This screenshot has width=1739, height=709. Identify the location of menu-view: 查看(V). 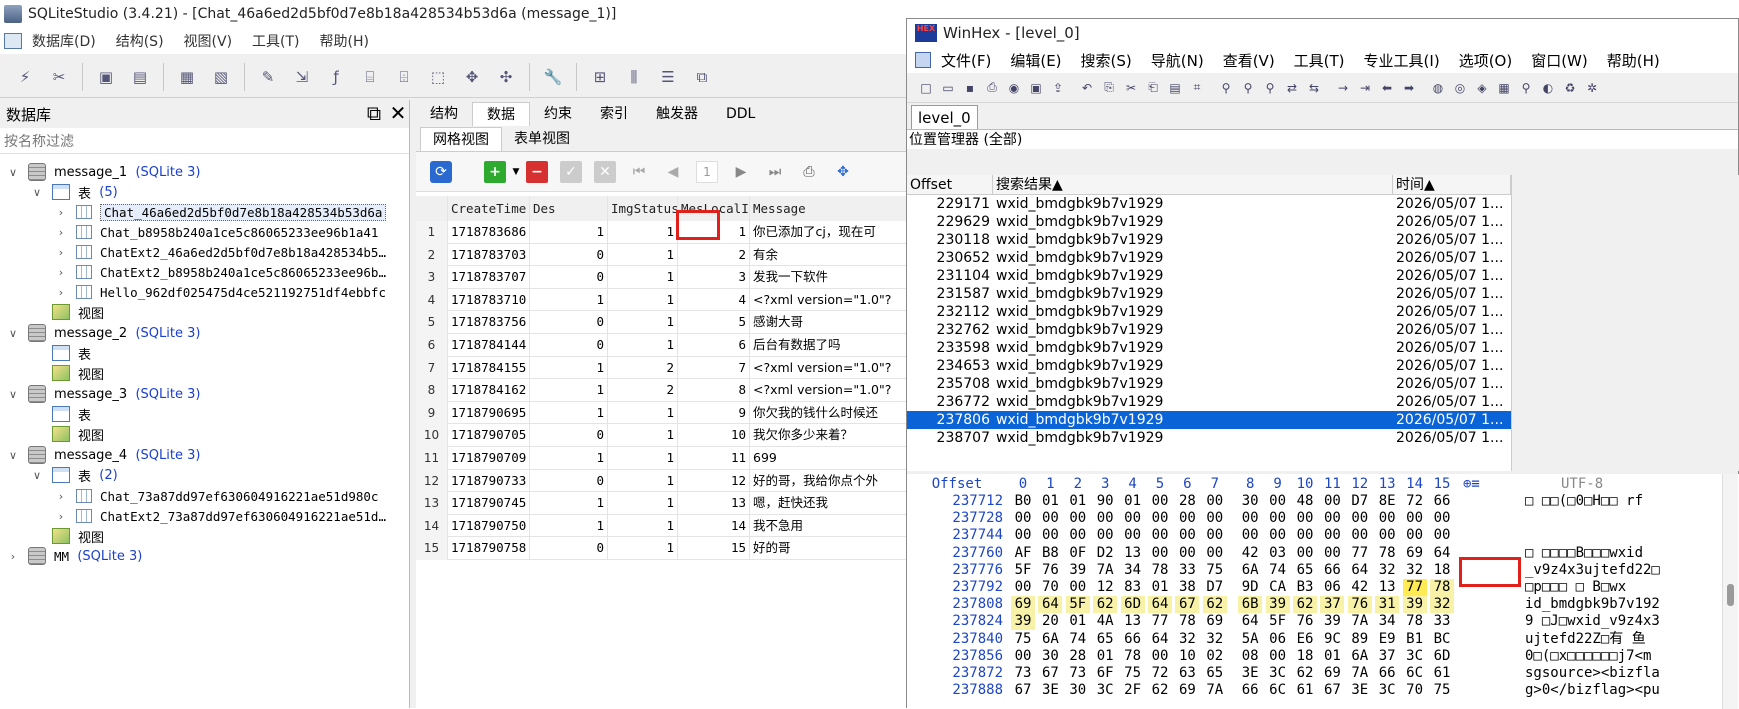
(1249, 60).